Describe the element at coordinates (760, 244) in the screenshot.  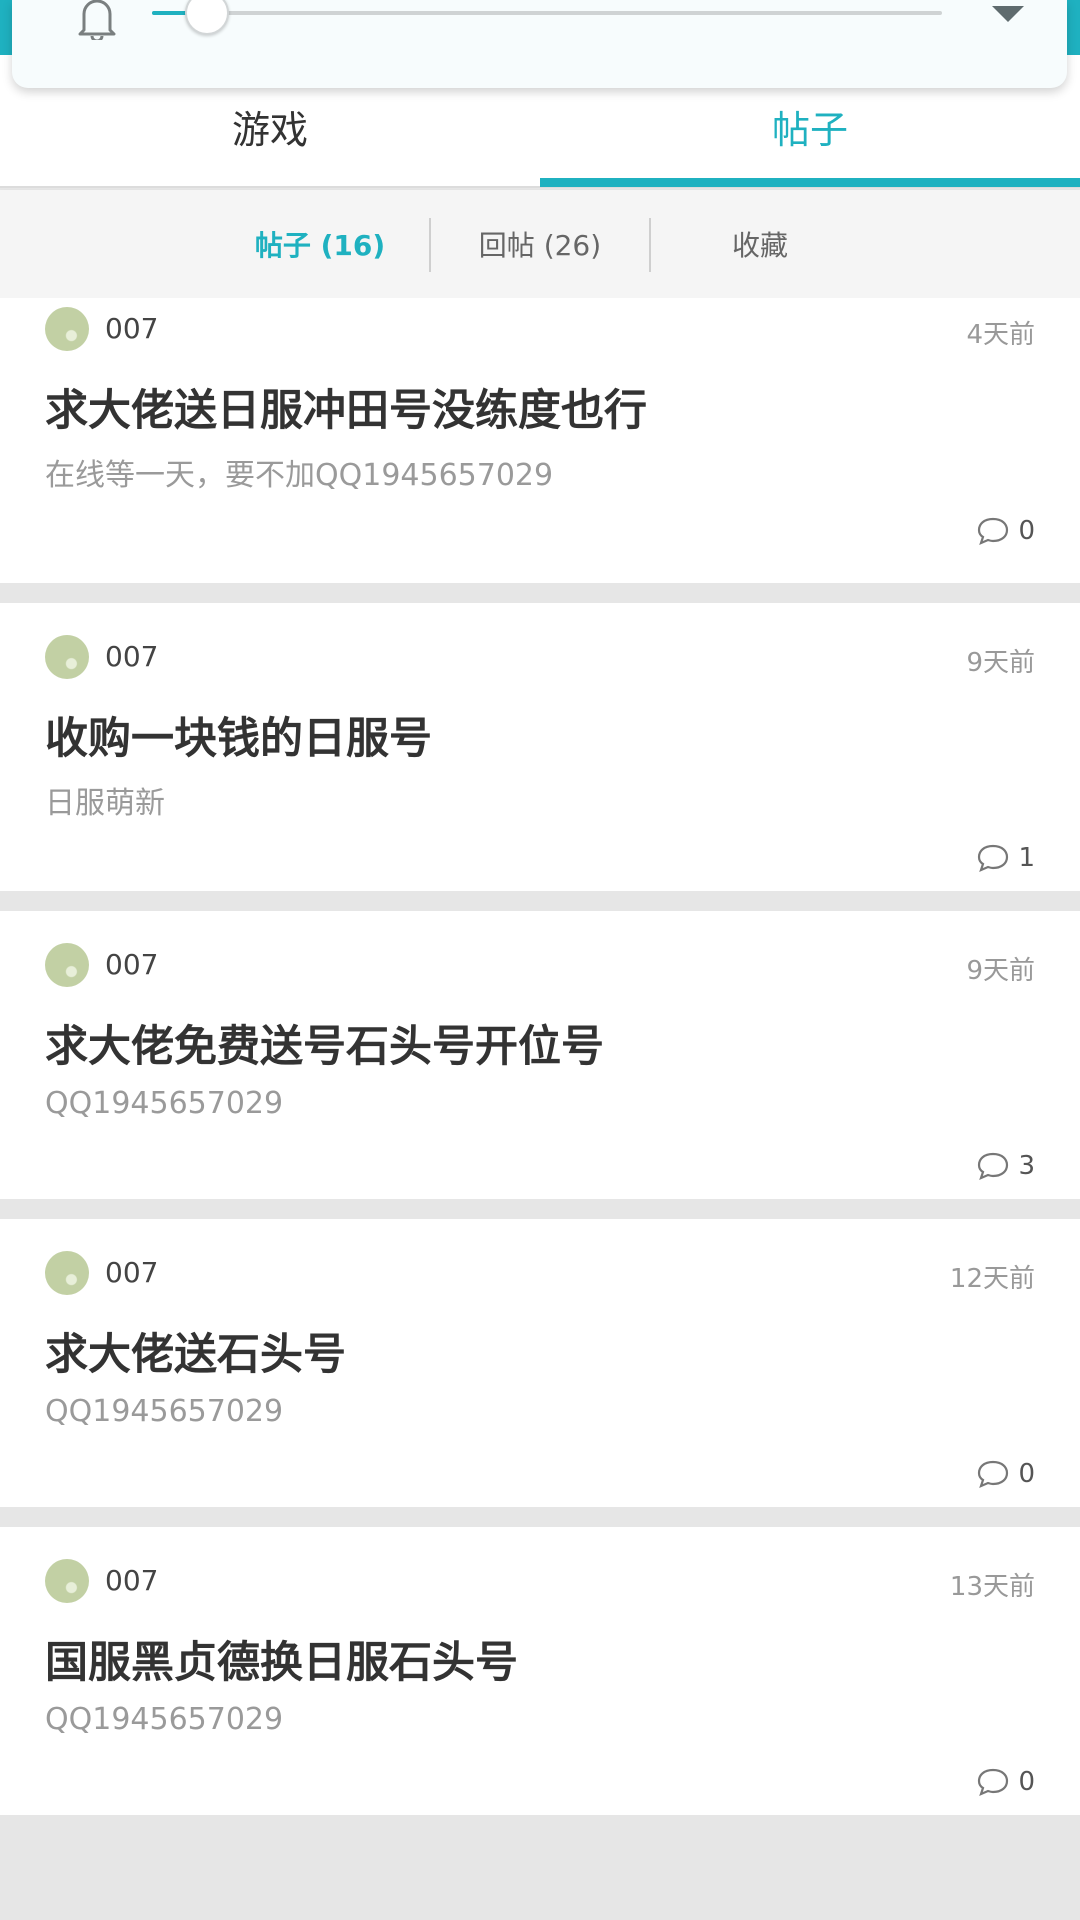
I see `subtab-favorites: 收藏` at that location.